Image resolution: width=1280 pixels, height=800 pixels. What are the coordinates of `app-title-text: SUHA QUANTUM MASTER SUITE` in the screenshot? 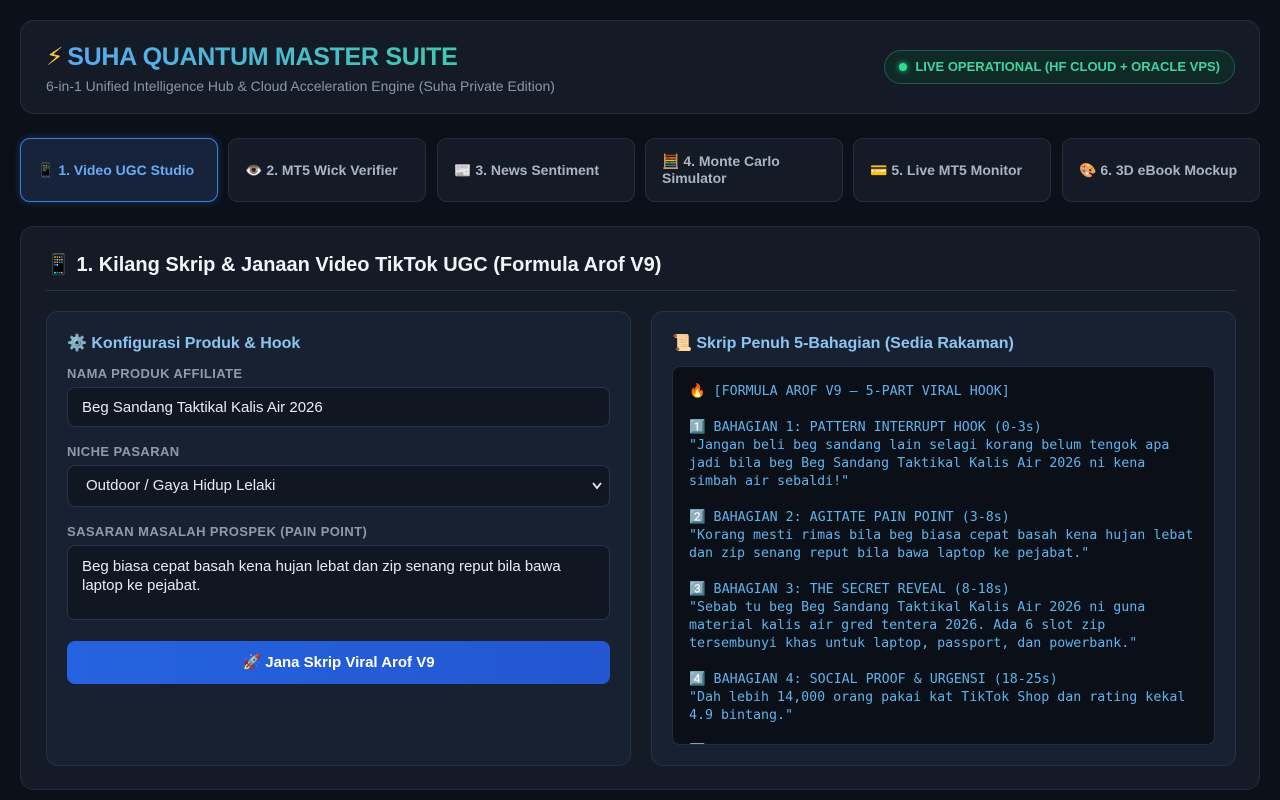 It's located at (262, 57).